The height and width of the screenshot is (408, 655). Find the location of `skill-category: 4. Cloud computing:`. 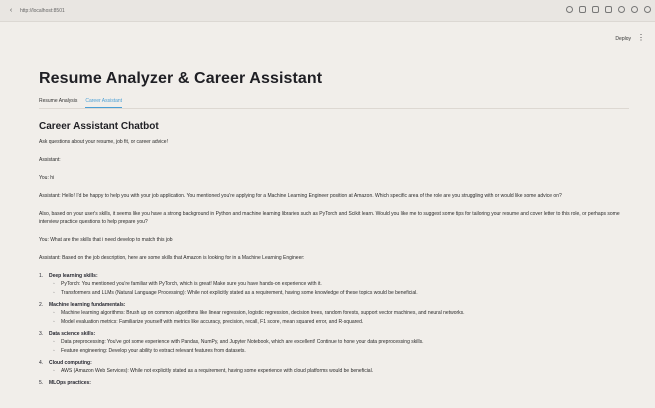

skill-category: 4. Cloud computing: is located at coordinates (334, 363).